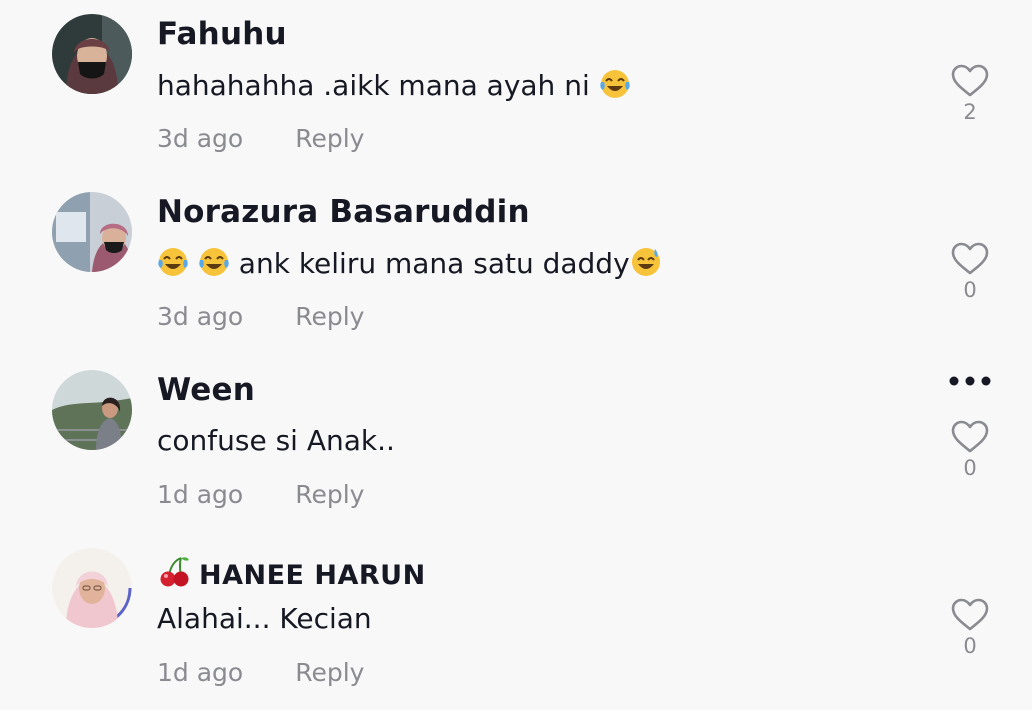 This screenshot has height=710, width=1032. I want to click on username: HANEE HARUN, so click(291, 574).